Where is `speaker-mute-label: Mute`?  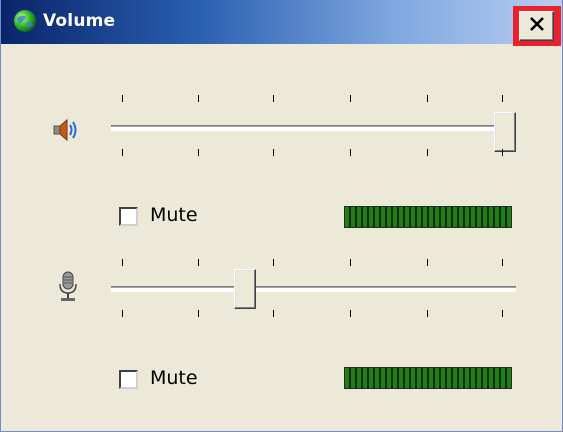
speaker-mute-label: Mute is located at coordinates (174, 215).